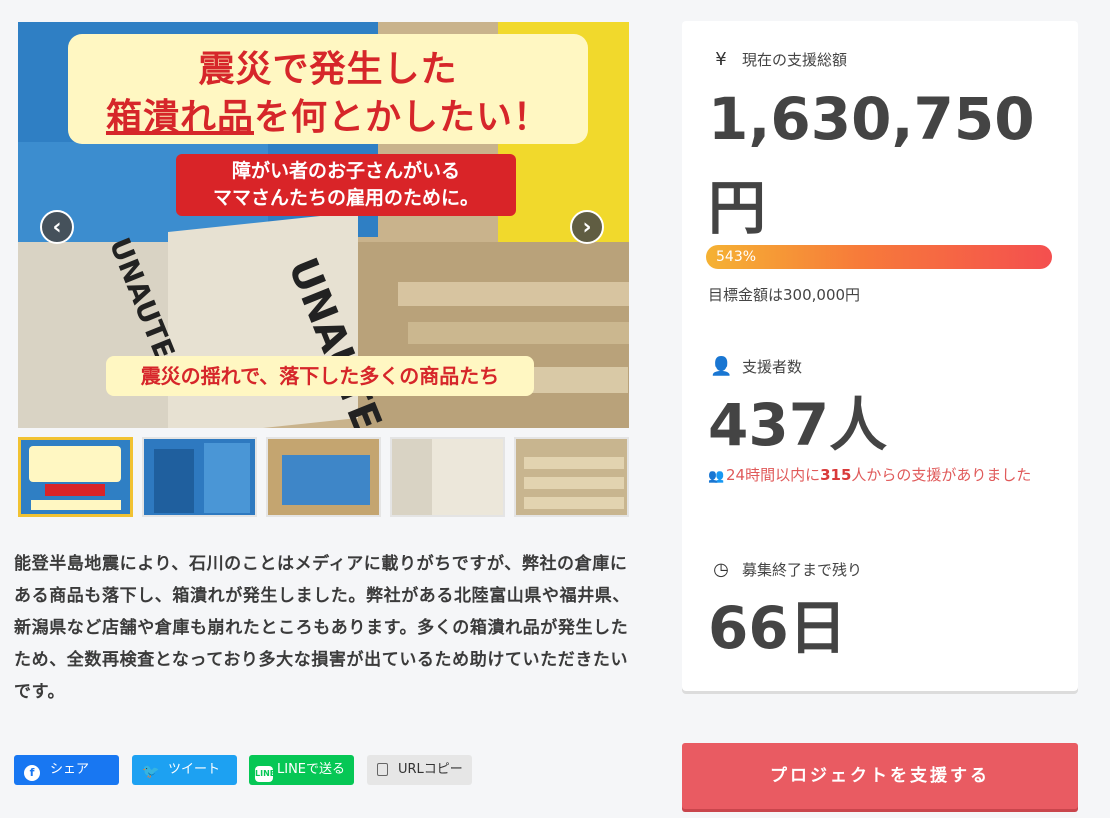 The image size is (1110, 818). Describe the element at coordinates (721, 366) in the screenshot. I see `user-icon: 👤` at that location.